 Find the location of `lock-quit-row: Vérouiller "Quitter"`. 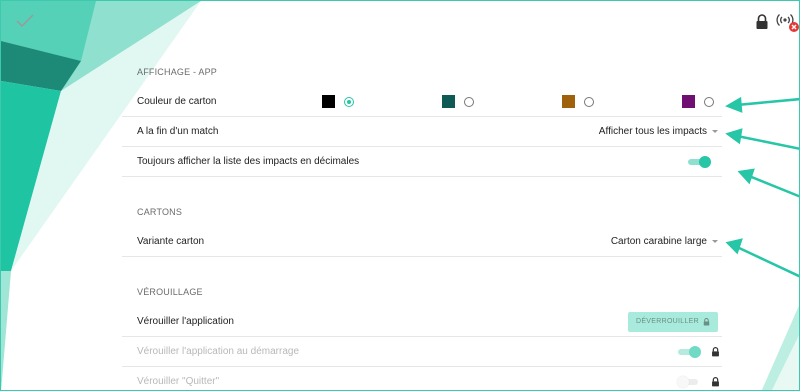

lock-quit-row: Vérouiller "Quitter" is located at coordinates (422, 378).